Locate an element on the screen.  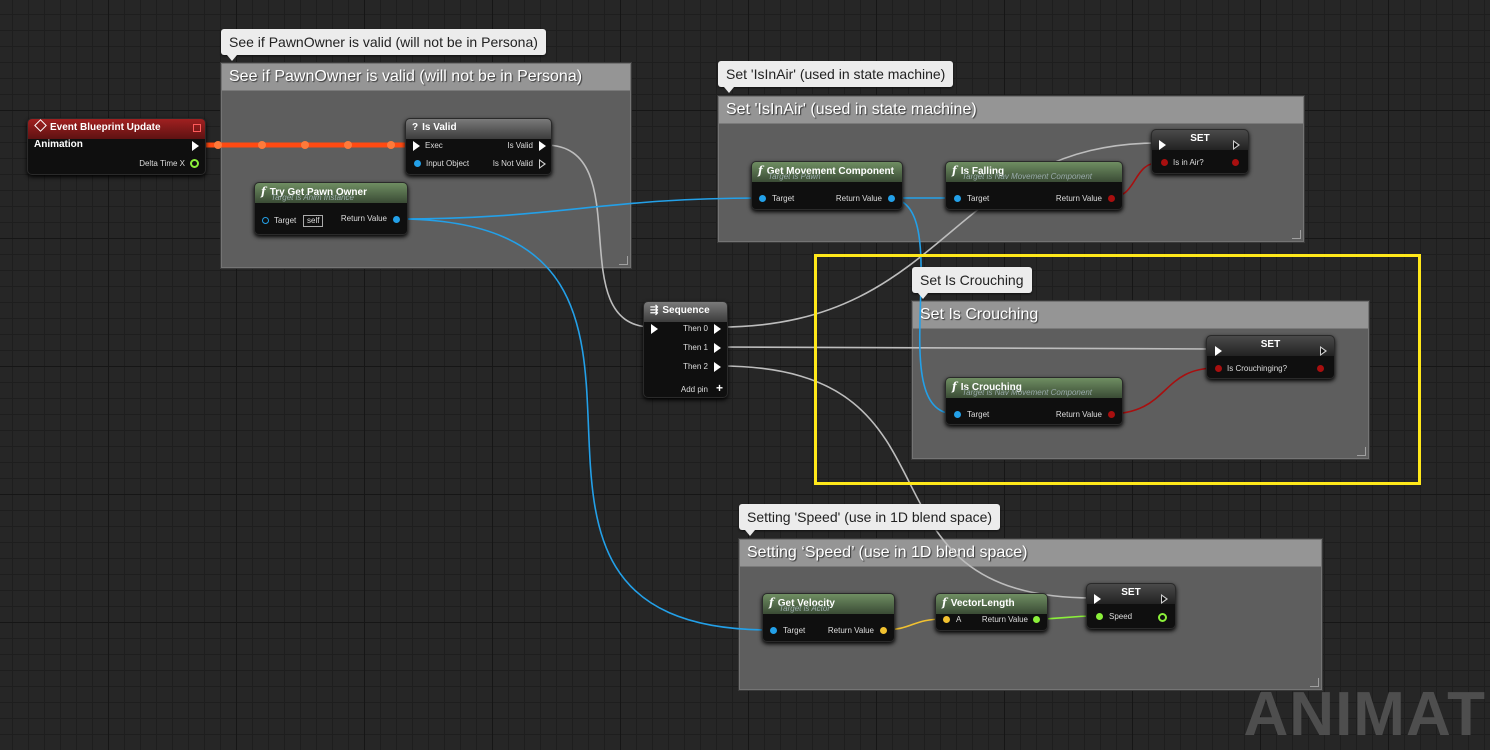
delegate-pin-icon is located at coordinates (197, 128).